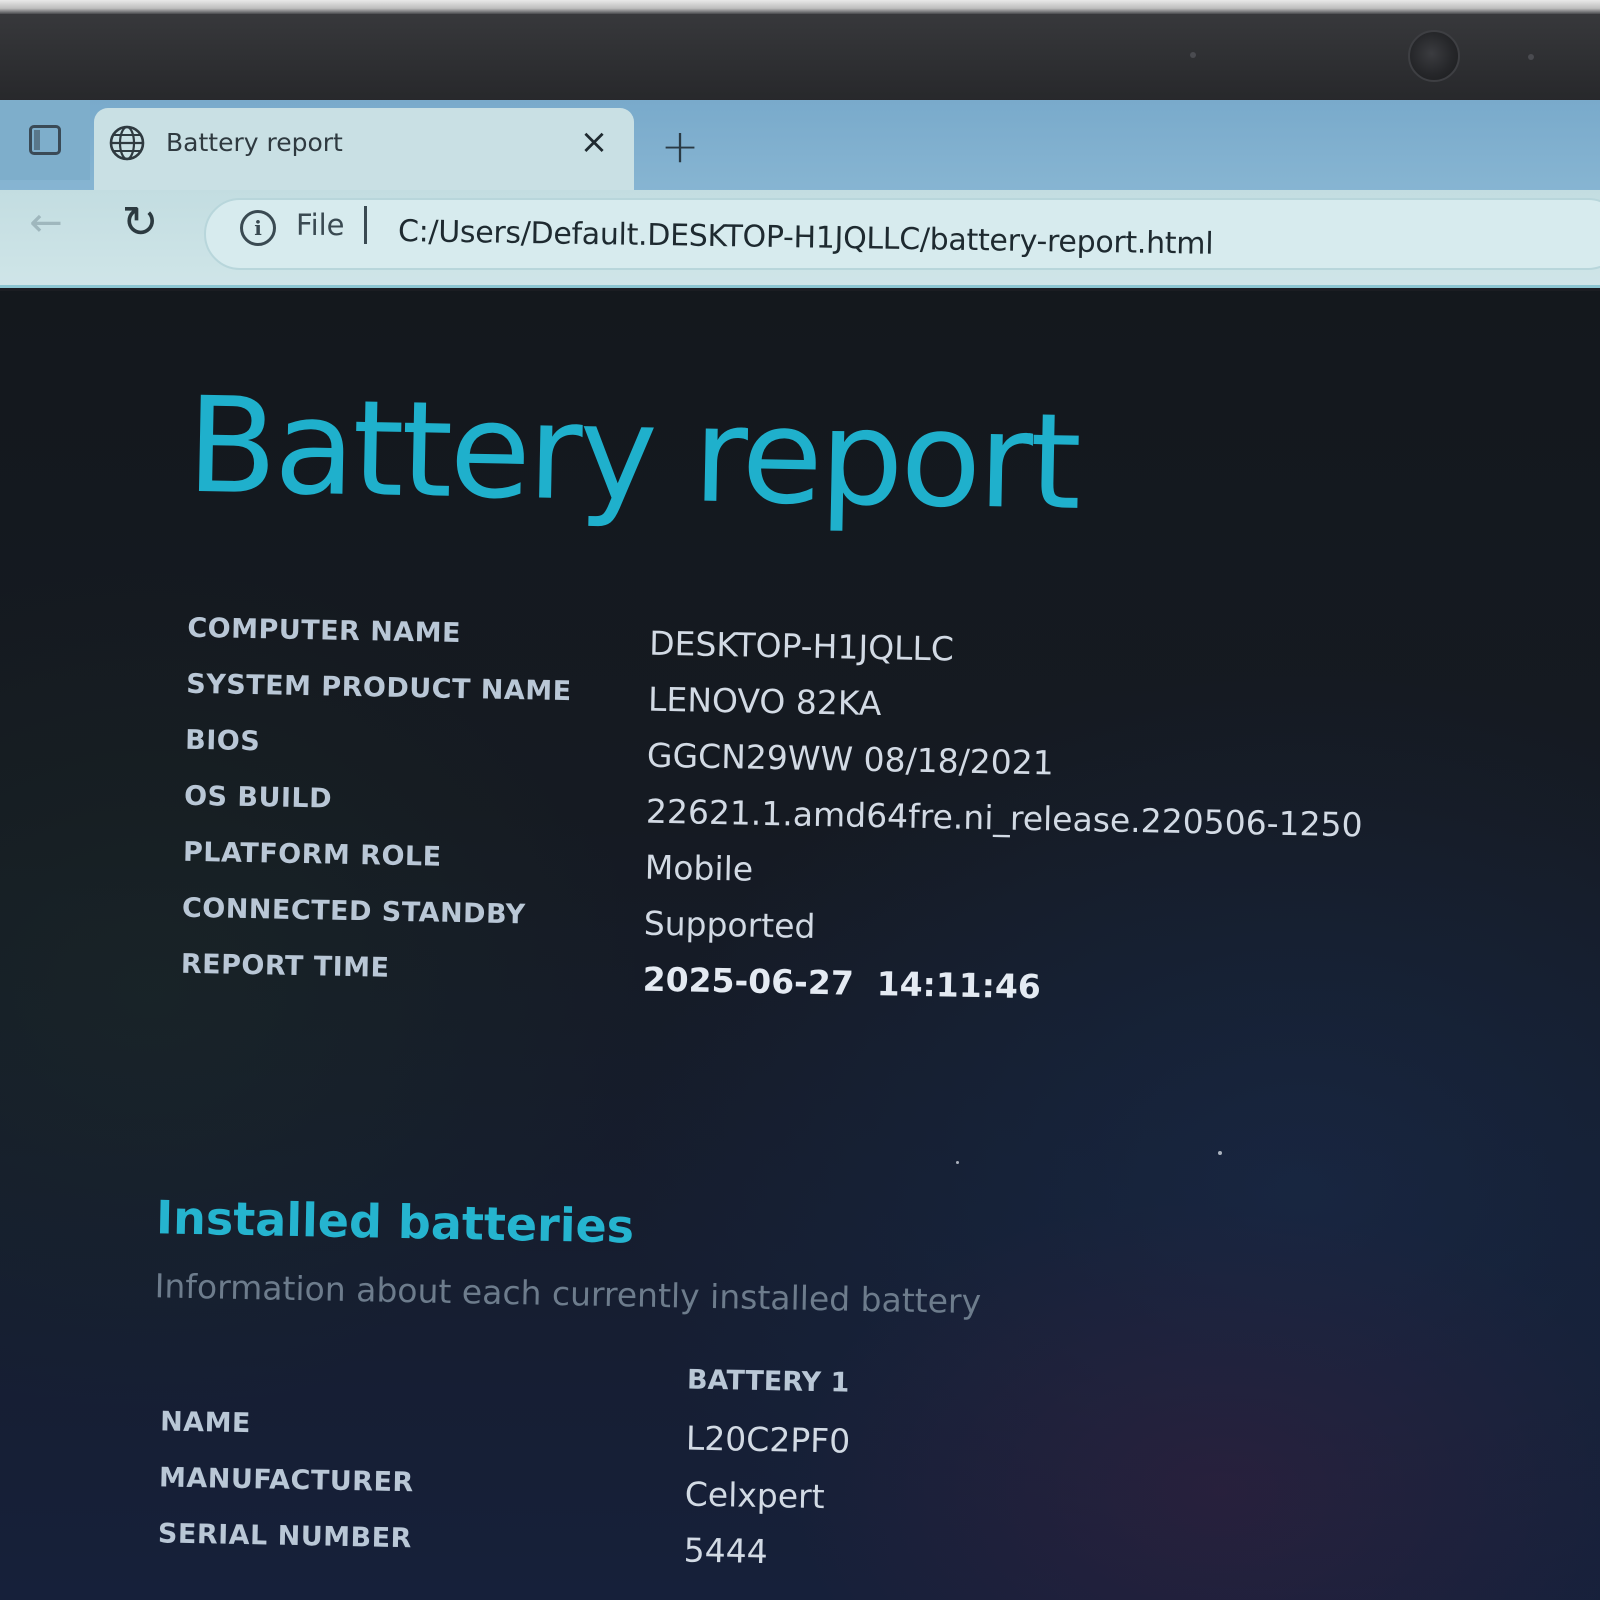  What do you see at coordinates (632, 454) in the screenshot?
I see `page-title: Battery report` at bounding box center [632, 454].